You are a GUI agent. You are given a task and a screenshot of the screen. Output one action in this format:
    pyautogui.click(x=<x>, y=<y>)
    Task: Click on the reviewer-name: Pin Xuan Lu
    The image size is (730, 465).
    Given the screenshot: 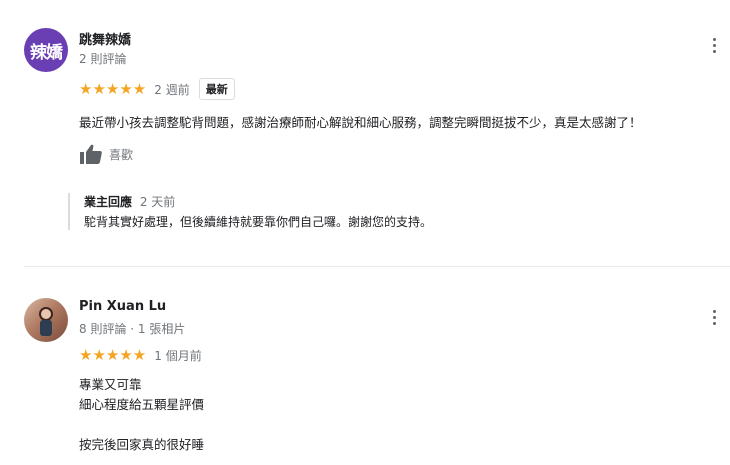 What is the action you would take?
    pyautogui.click(x=122, y=306)
    